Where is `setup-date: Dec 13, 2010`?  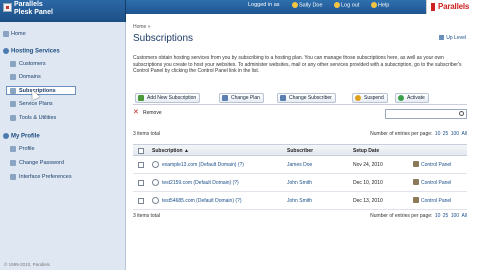
setup-date: Dec 13, 2010 is located at coordinates (368, 201).